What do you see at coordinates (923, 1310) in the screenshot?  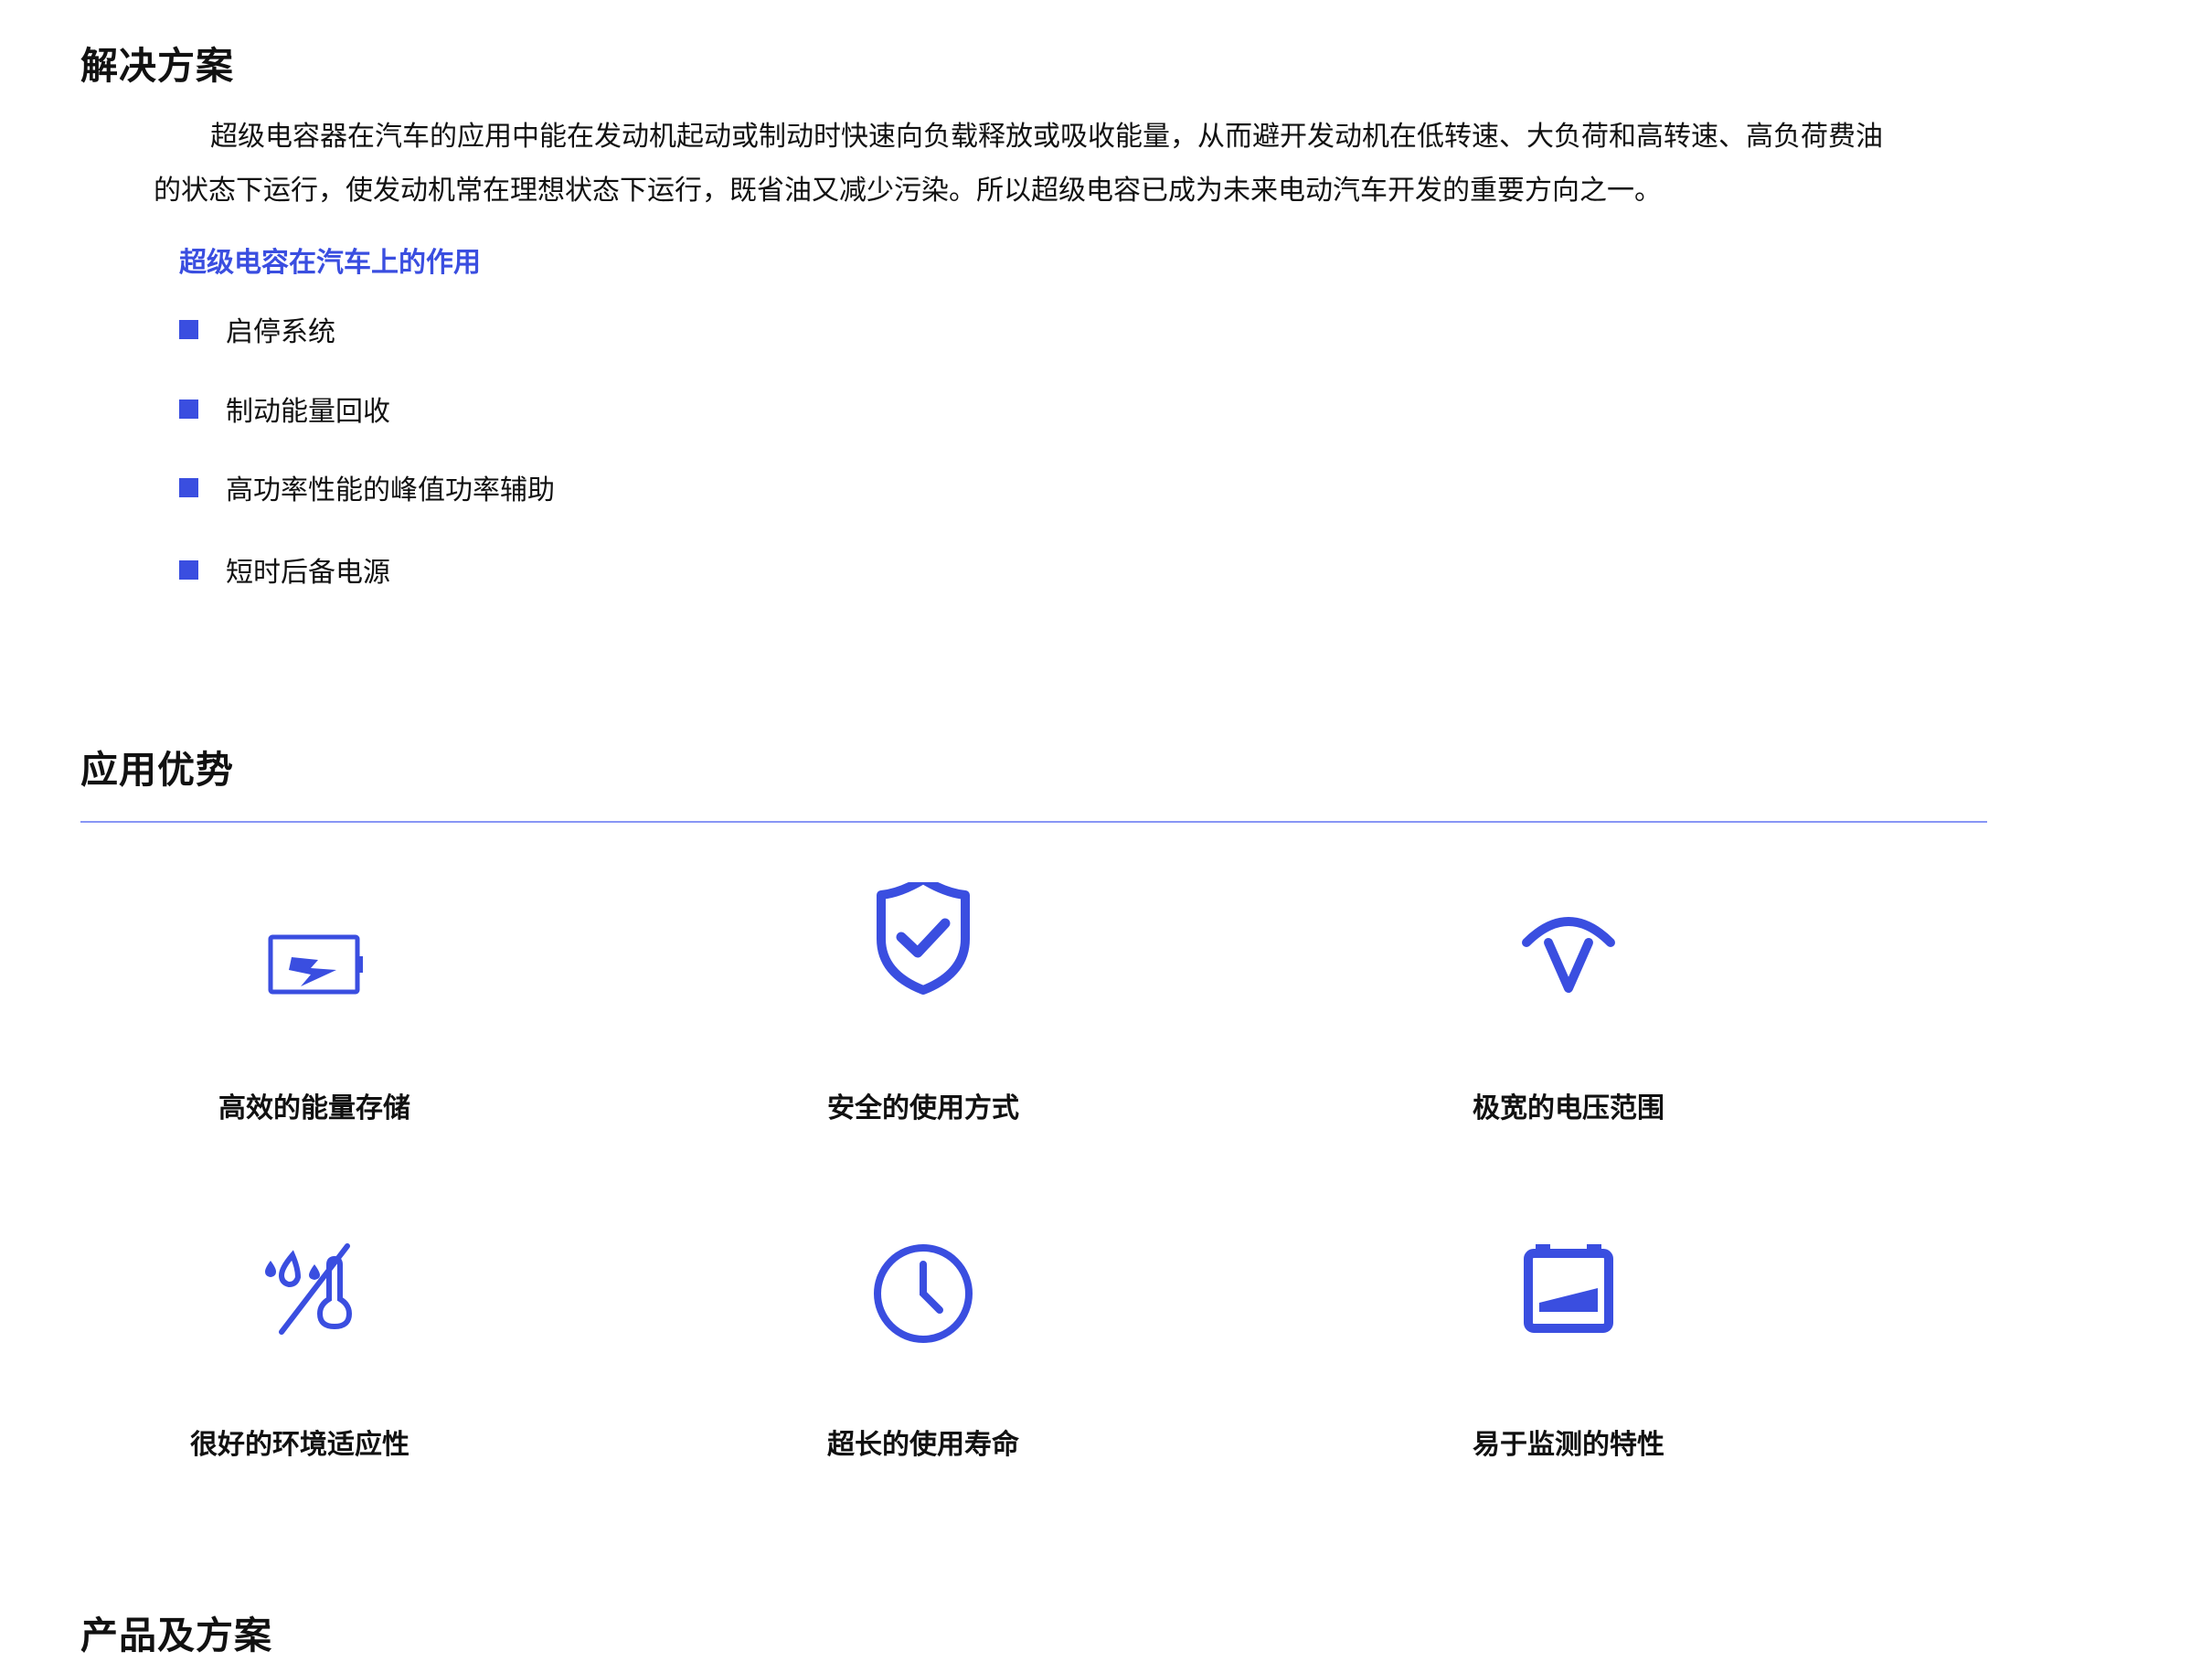 I see `clock-icon` at bounding box center [923, 1310].